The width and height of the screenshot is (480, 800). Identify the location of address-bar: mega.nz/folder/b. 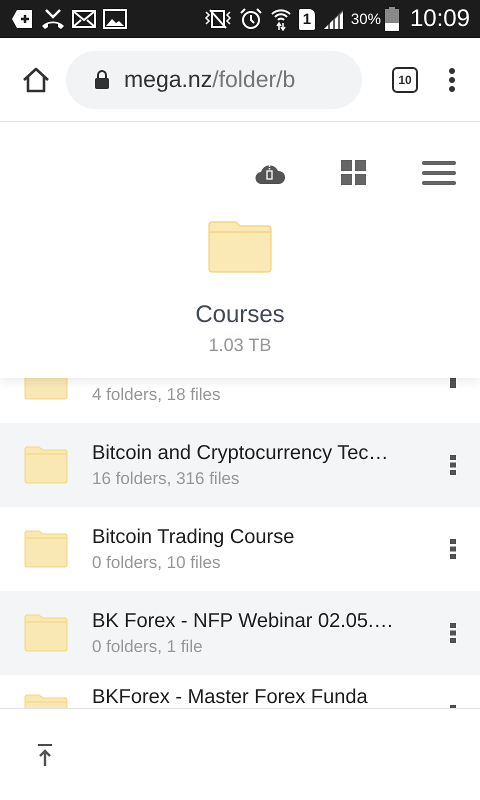
(214, 79).